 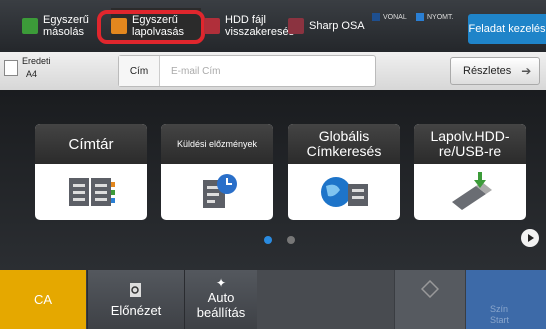 I want to click on details-button: Részletes ➔, so click(x=495, y=71).